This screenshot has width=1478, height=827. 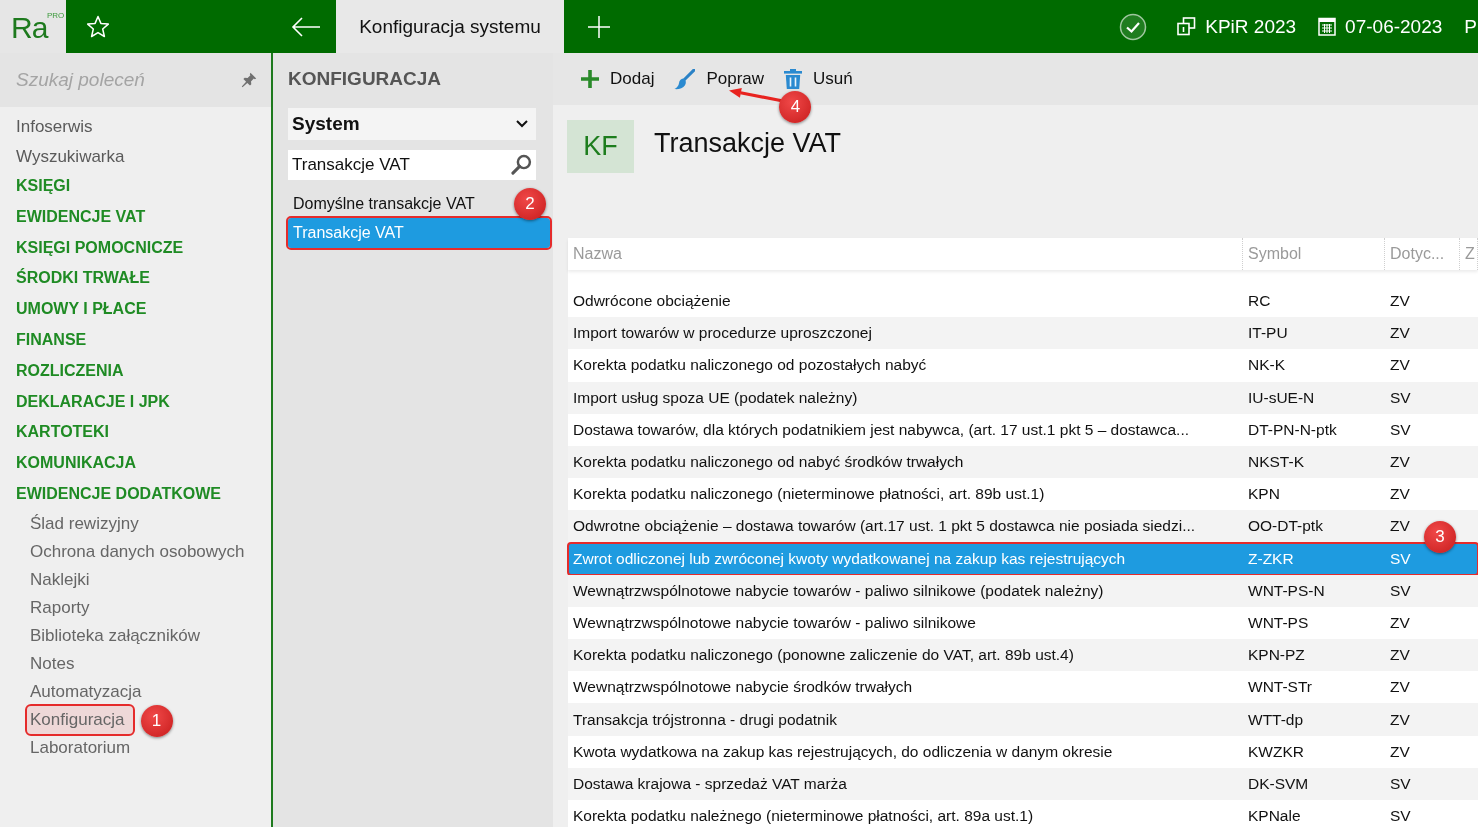 What do you see at coordinates (135, 127) in the screenshot?
I see `sidebar-item: Infoserwis` at bounding box center [135, 127].